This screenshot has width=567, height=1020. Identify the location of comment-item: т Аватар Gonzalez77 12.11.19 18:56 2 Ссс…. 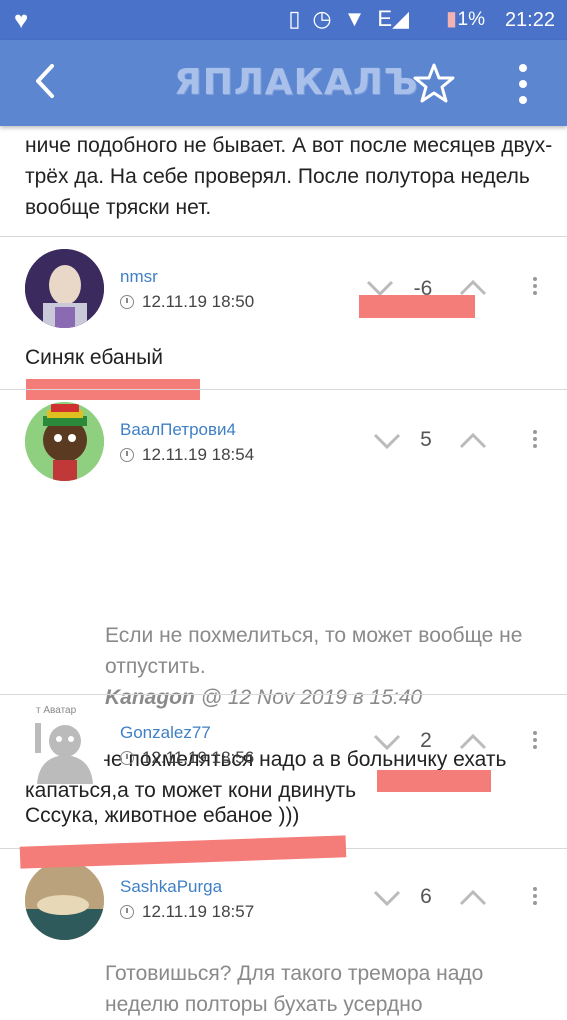
(283, 771).